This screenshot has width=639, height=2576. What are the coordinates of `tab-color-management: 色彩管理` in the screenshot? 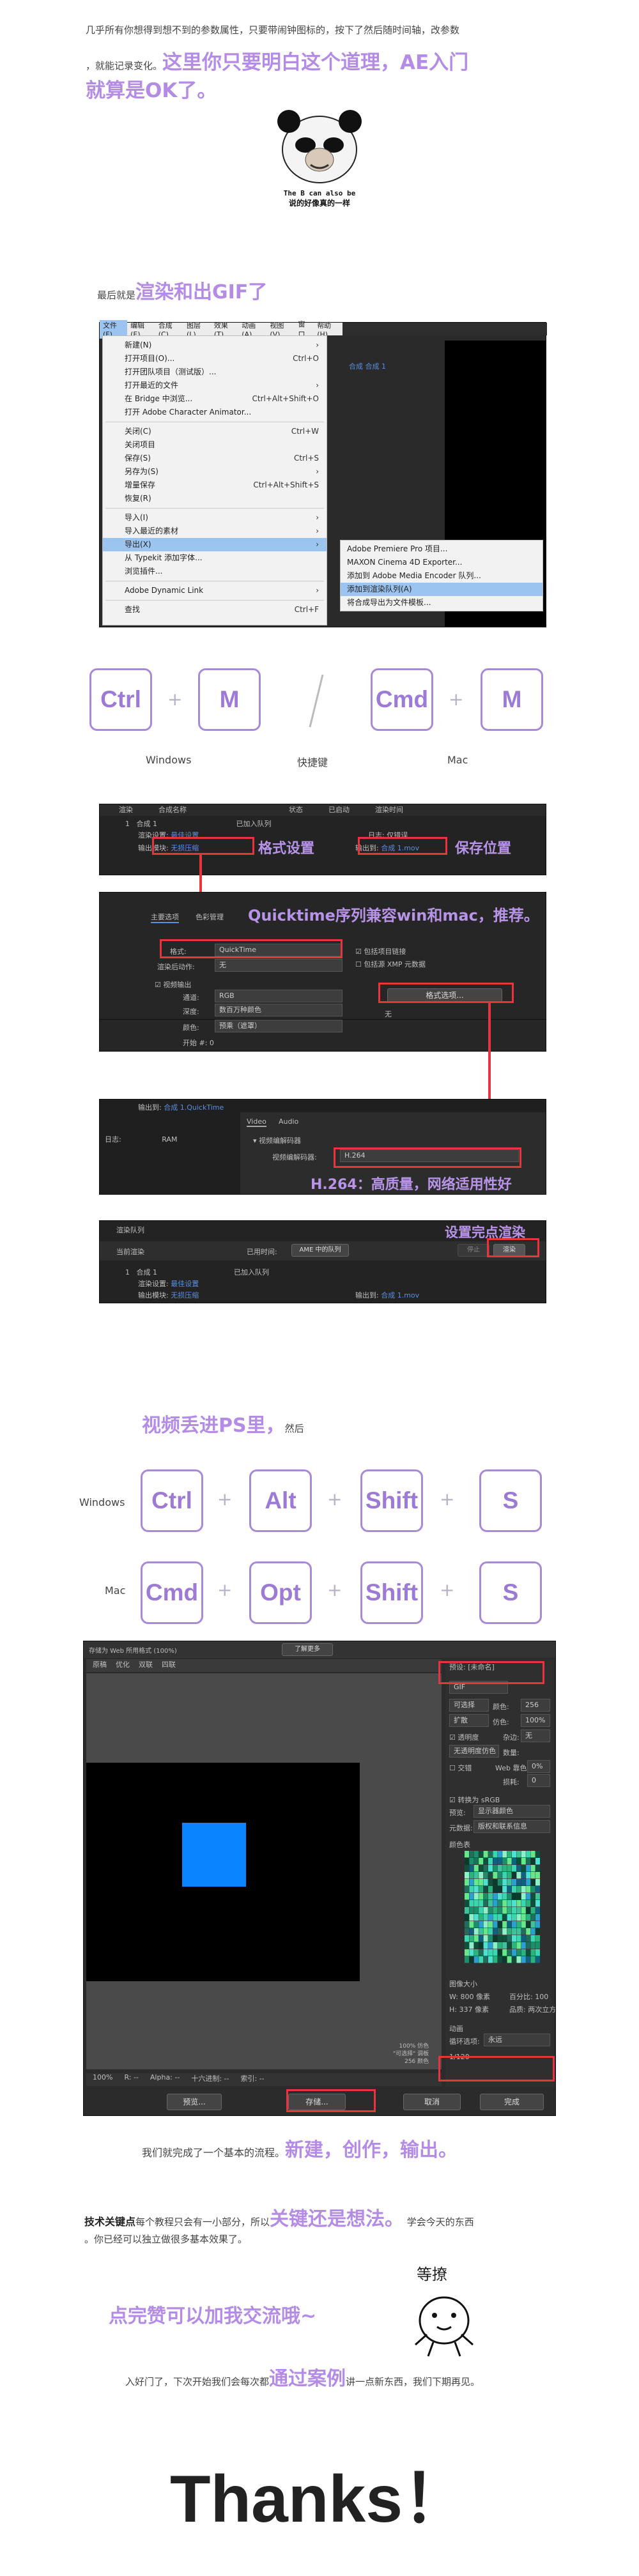 It's located at (210, 917).